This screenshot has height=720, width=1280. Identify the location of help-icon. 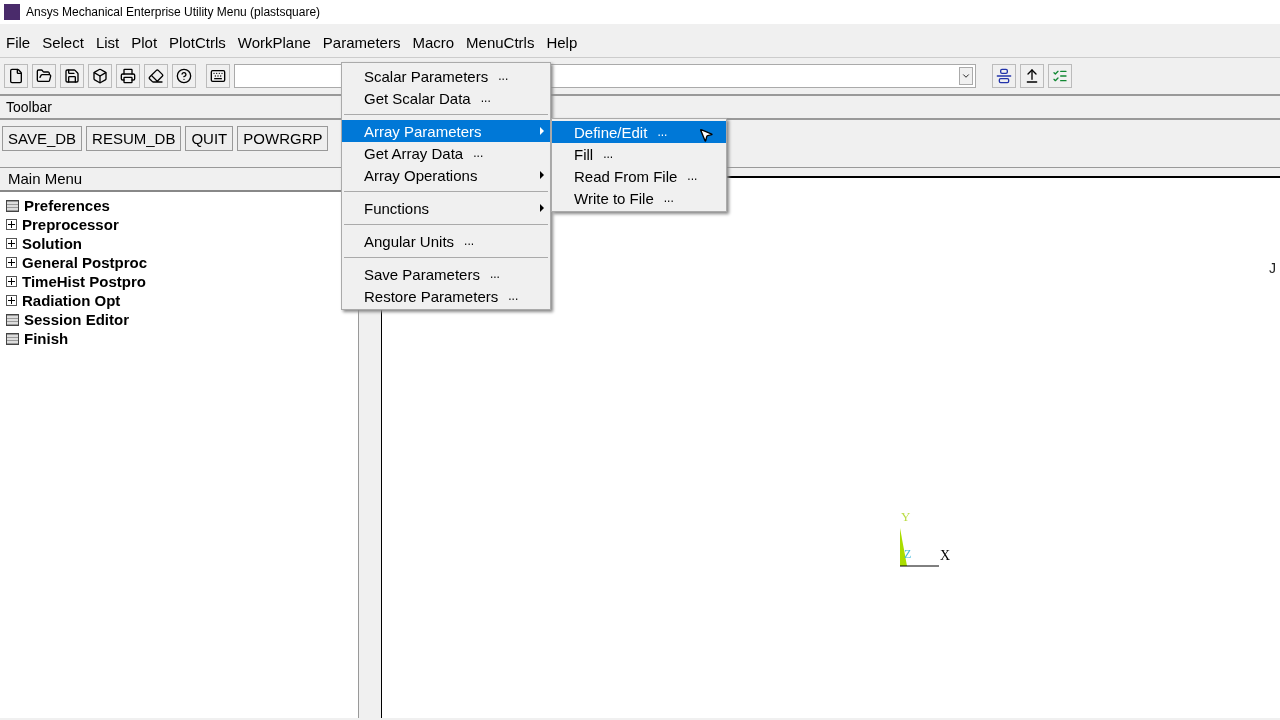
(184, 76).